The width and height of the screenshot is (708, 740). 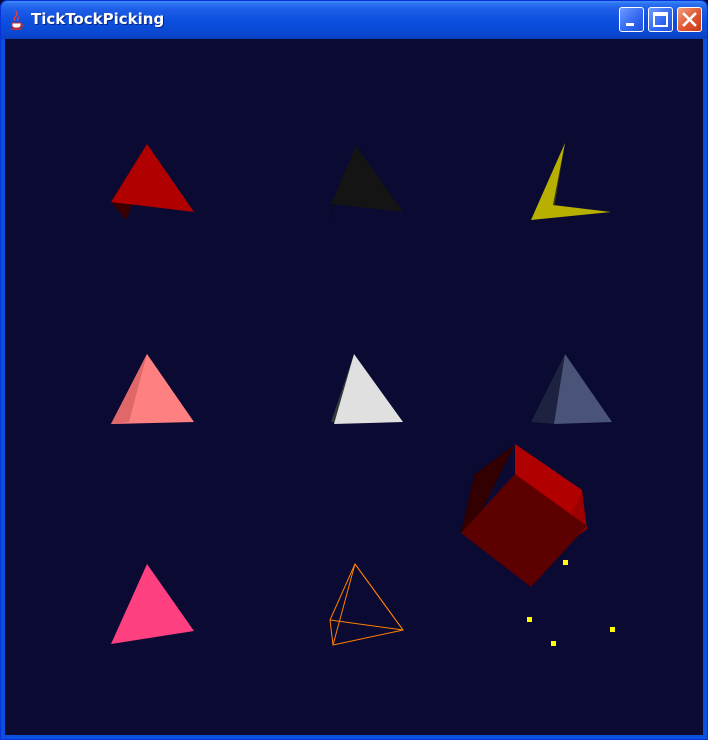 I want to click on tetrahedron-slate, so click(x=571, y=389).